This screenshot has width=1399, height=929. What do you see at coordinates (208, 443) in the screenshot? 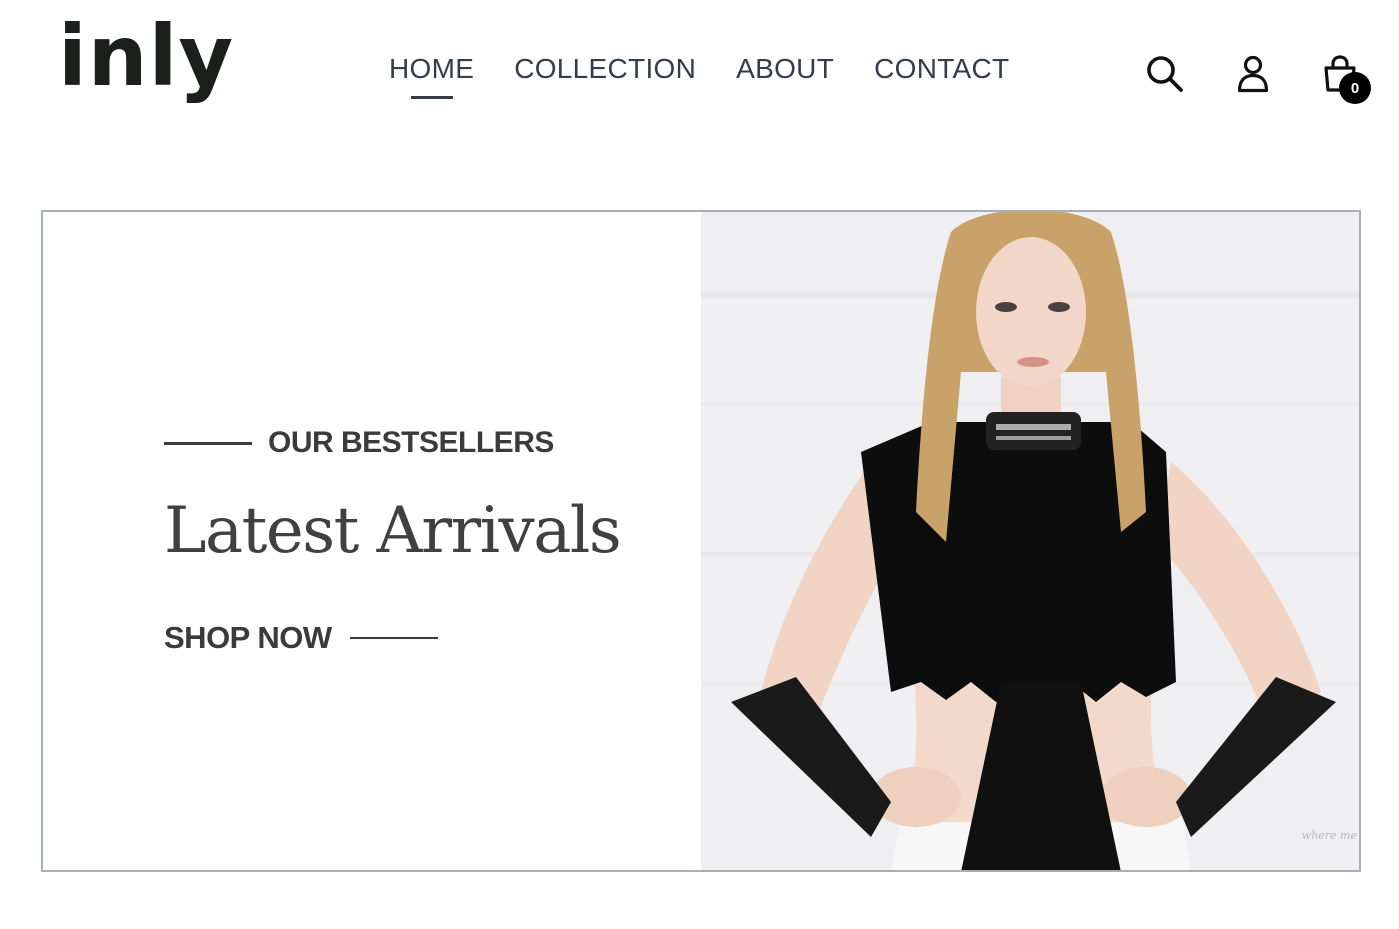
I see `eyebrow-divider-line` at bounding box center [208, 443].